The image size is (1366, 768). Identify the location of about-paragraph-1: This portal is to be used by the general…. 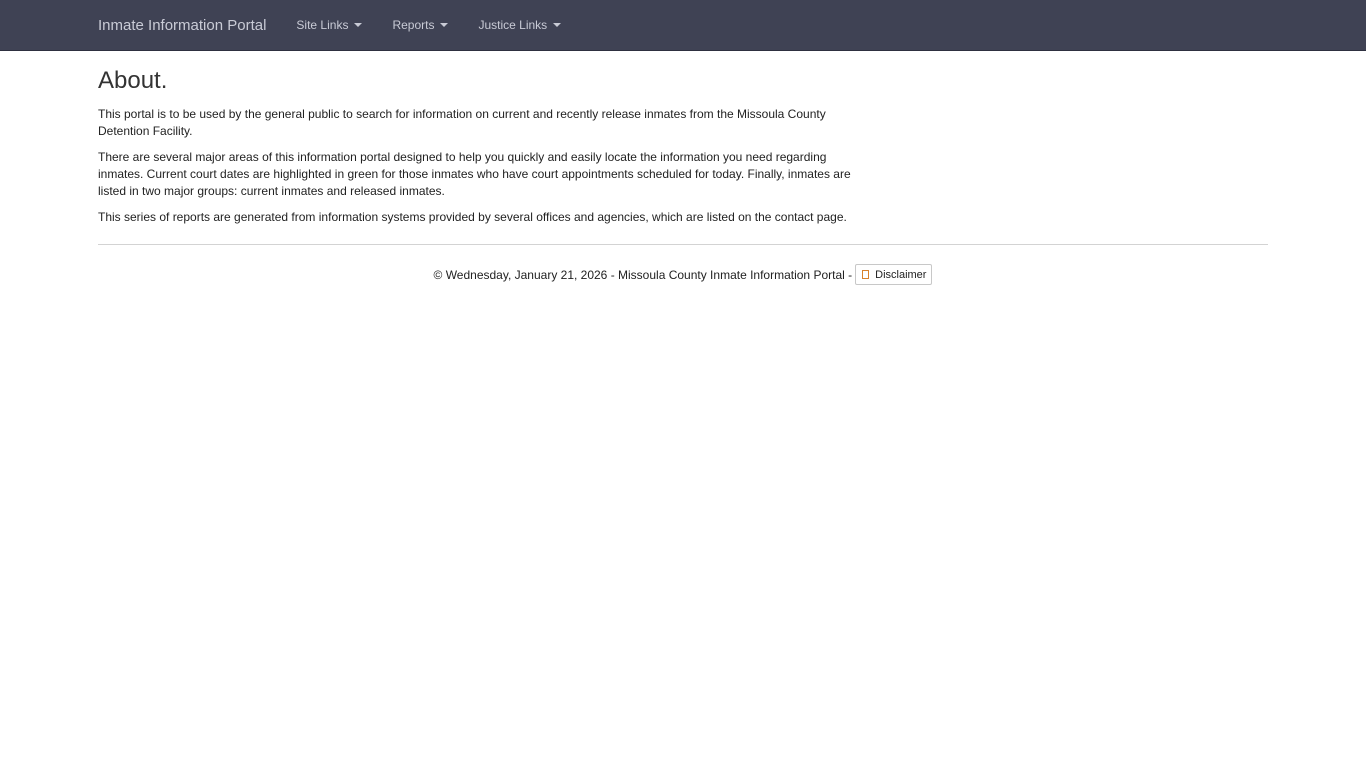
(462, 123).